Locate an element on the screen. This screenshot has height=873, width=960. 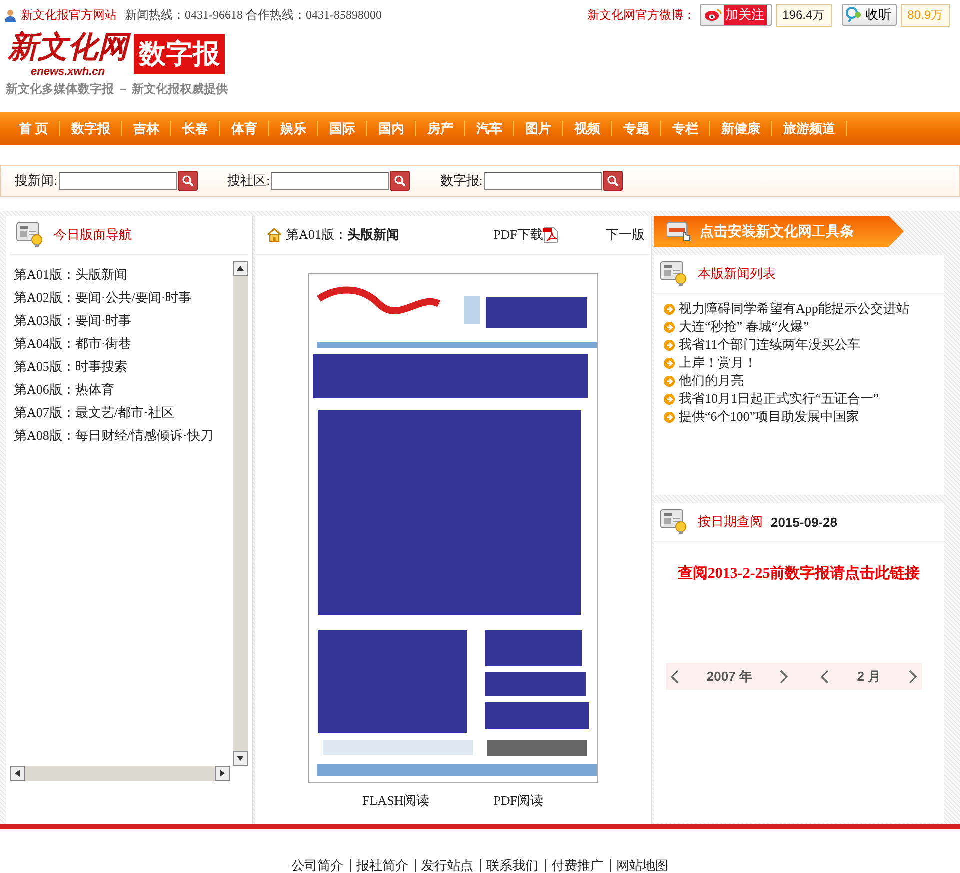
page-link: 第A07版：最文艺/都市·社区 is located at coordinates (123, 412).